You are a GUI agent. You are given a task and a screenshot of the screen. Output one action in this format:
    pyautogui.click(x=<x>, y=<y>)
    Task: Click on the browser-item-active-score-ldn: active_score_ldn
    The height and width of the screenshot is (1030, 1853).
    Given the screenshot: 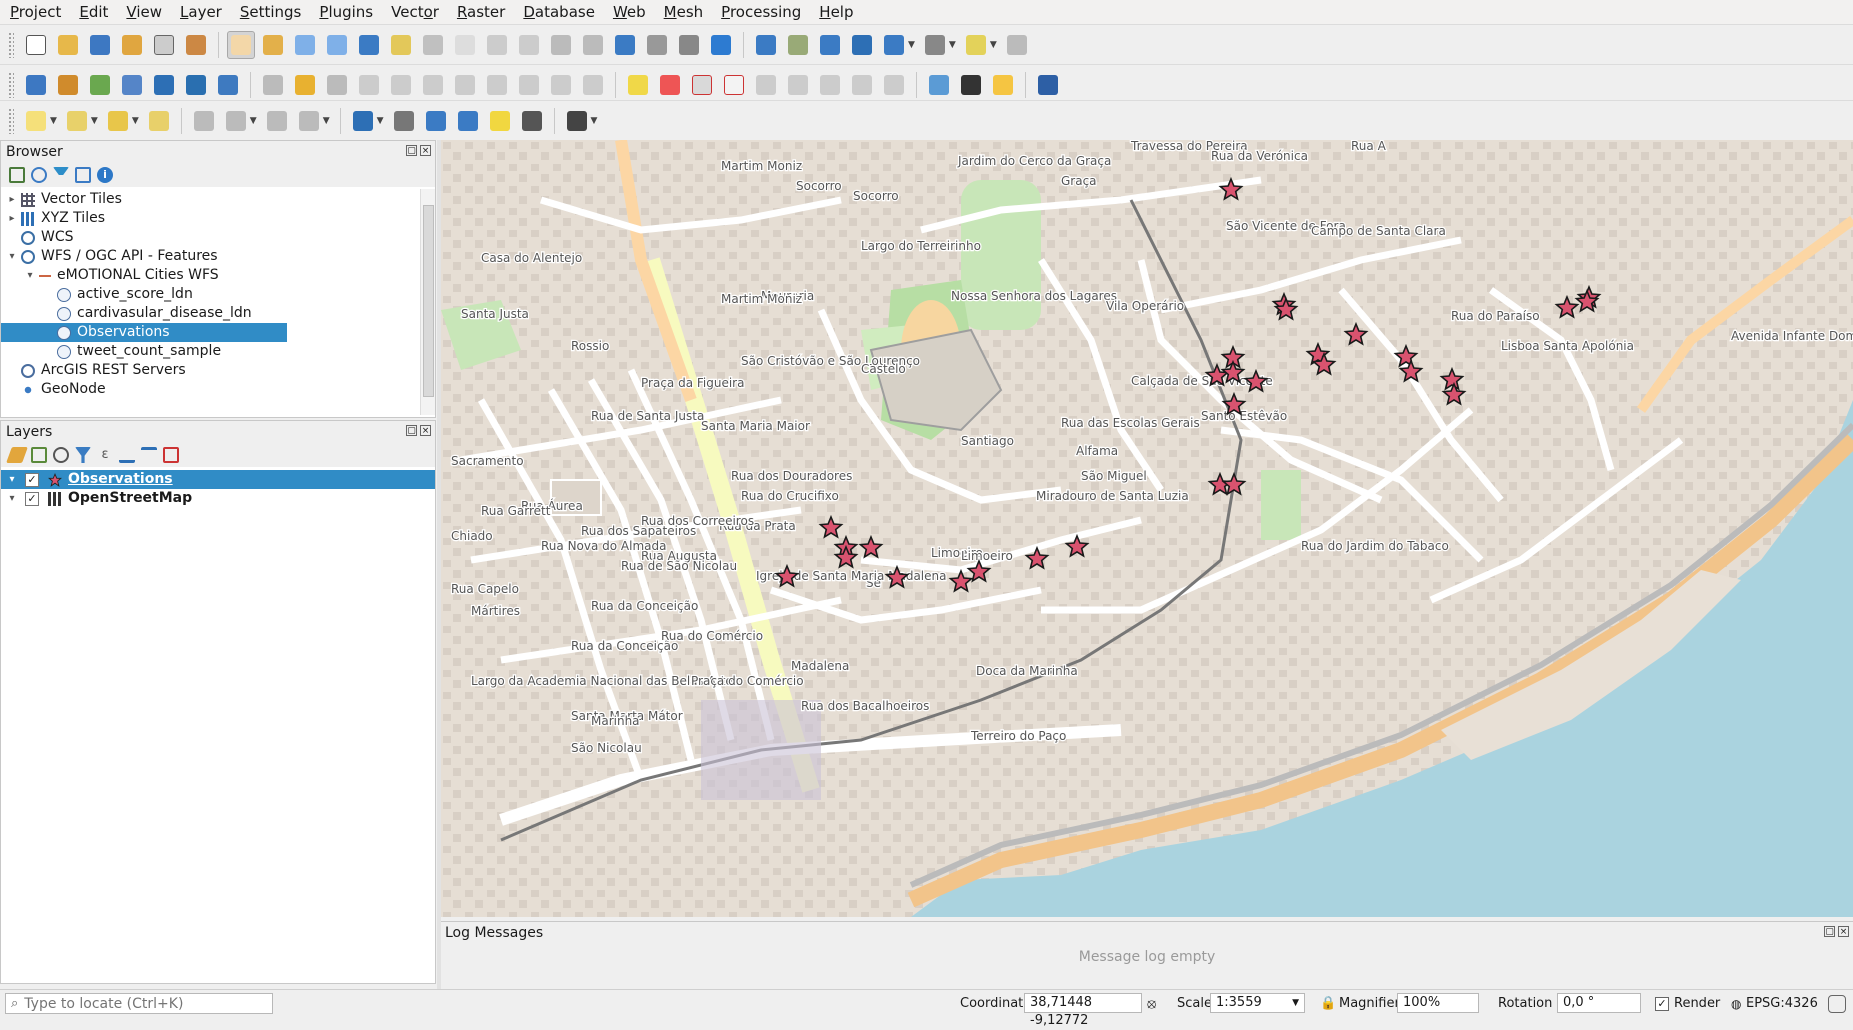 What is the action you would take?
    pyautogui.click(x=218, y=294)
    